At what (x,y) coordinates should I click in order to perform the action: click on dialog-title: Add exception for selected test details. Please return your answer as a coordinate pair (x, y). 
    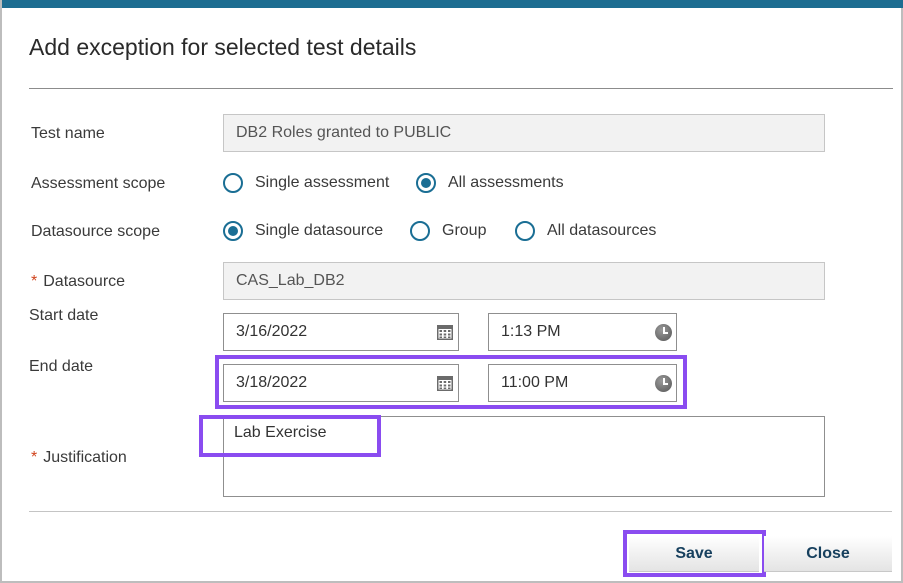
    Looking at the image, I should click on (223, 47).